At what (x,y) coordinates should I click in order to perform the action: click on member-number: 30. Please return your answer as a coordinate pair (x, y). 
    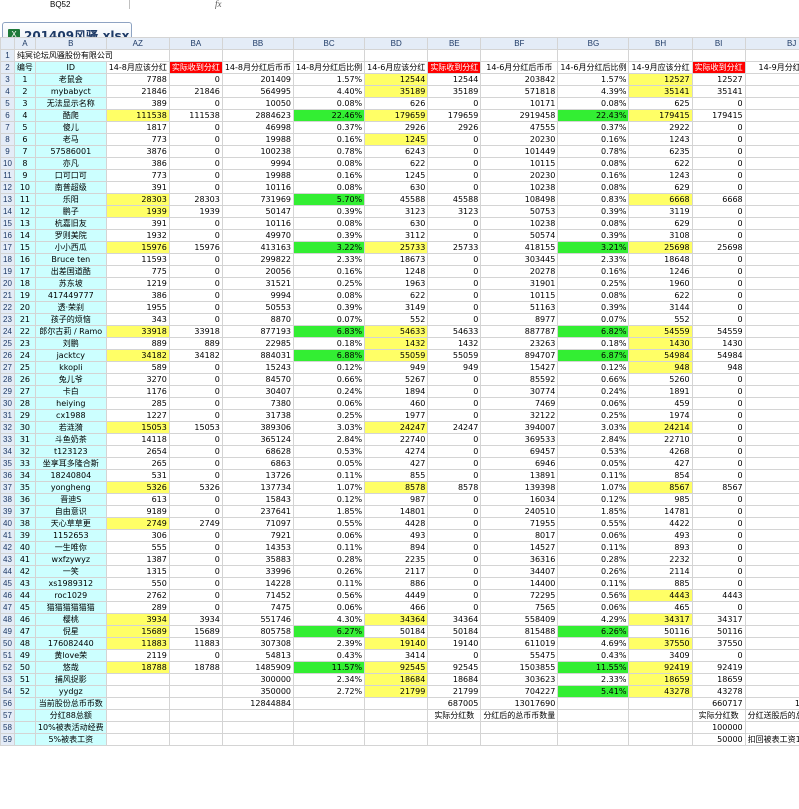
    Looking at the image, I should click on (24, 427).